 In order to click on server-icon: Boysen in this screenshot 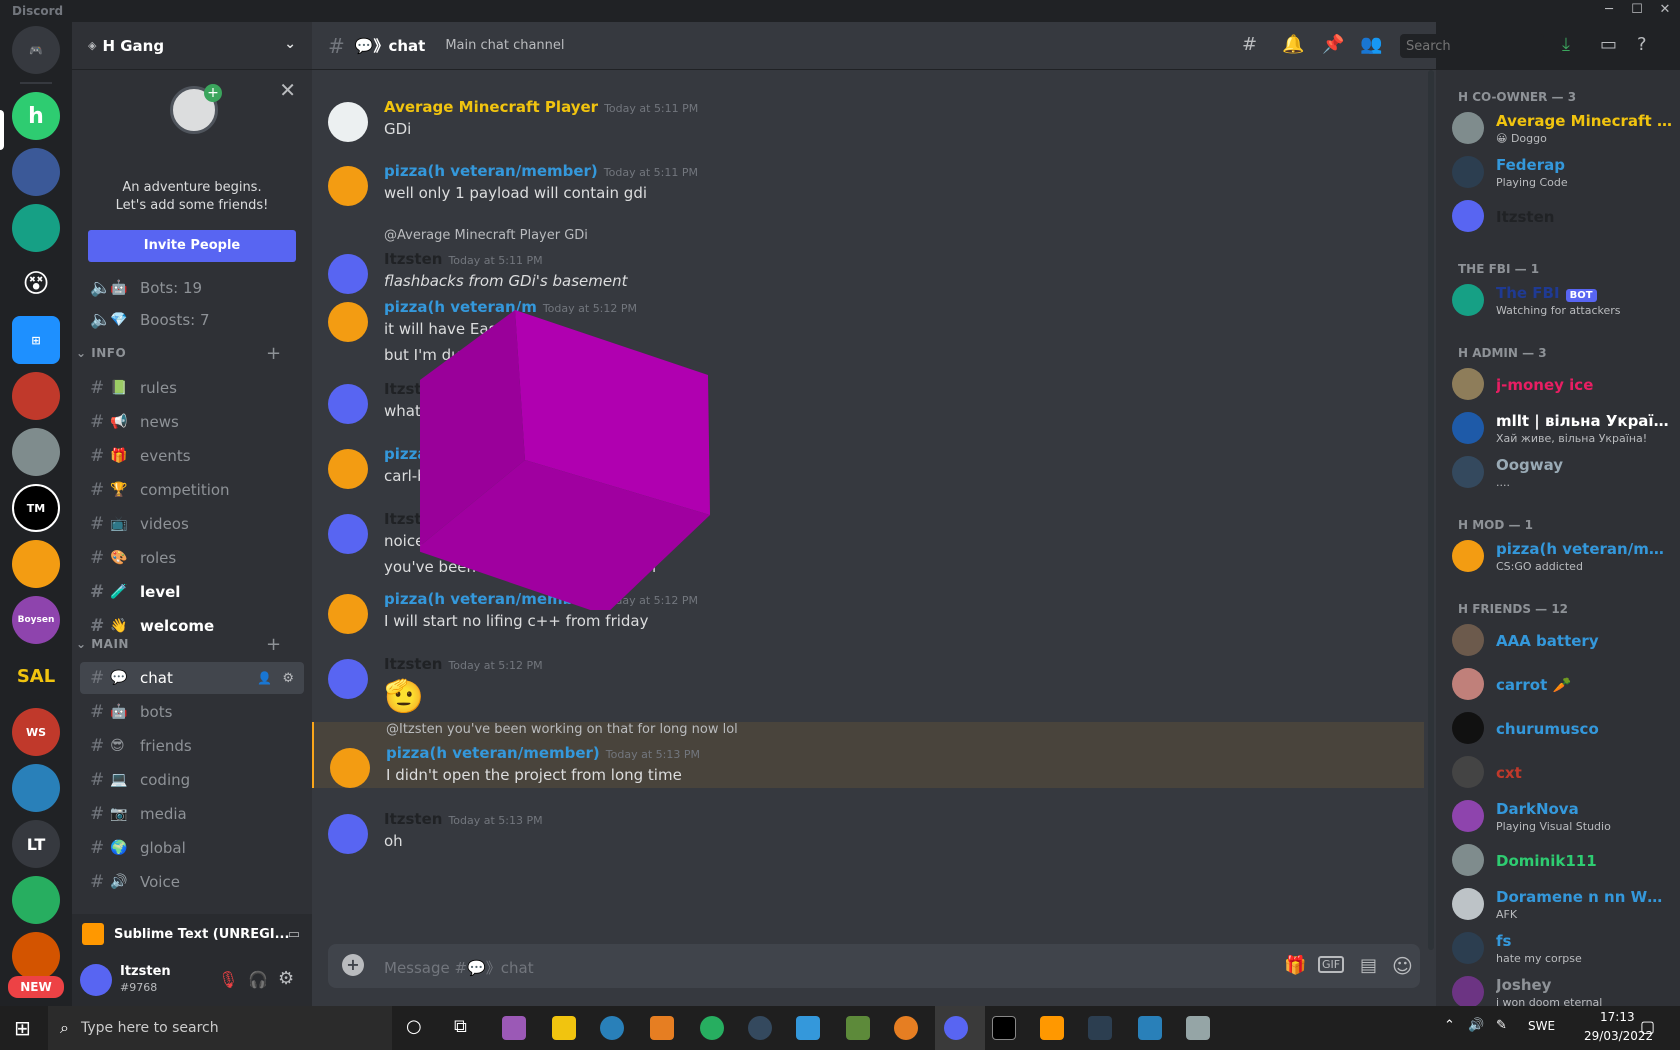, I will do `click(36, 620)`.